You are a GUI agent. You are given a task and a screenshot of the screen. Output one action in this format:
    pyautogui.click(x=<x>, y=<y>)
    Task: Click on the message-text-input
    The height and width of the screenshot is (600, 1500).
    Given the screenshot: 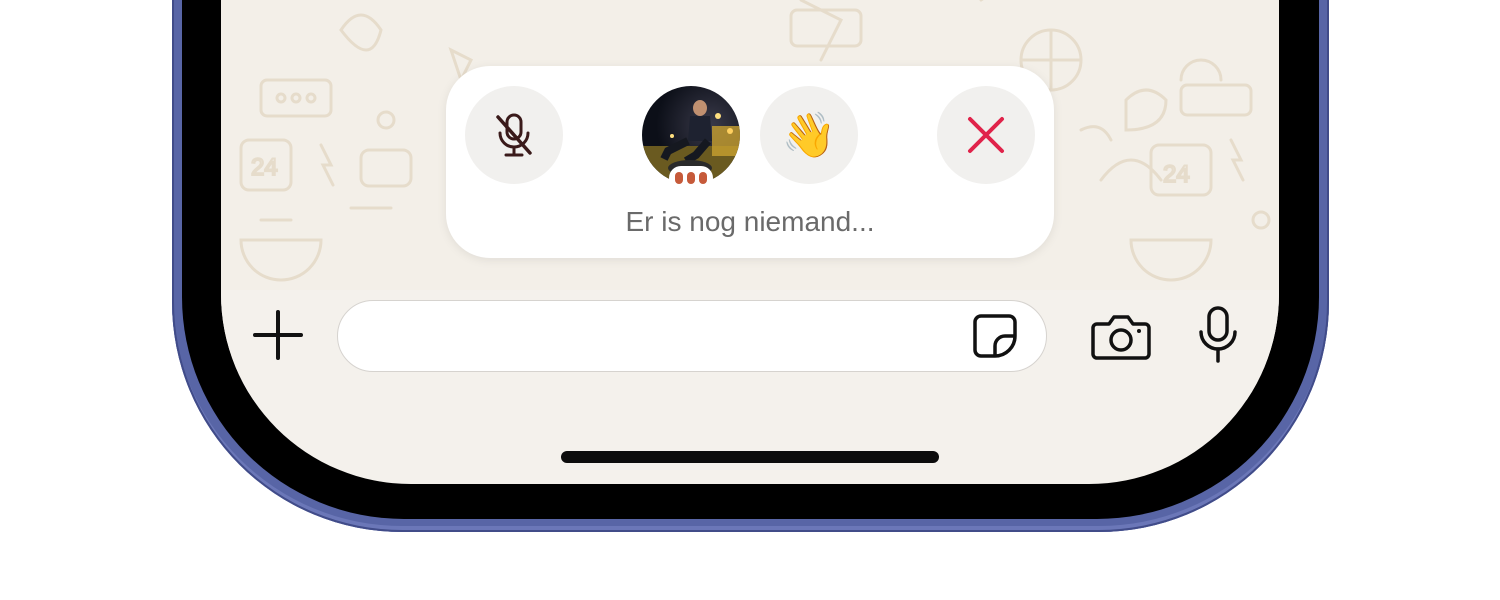 What is the action you would take?
    pyautogui.click(x=664, y=337)
    